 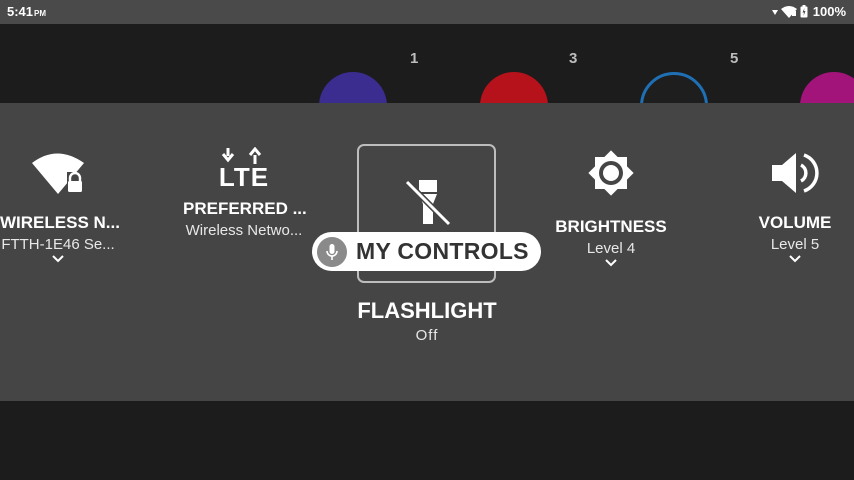 I want to click on status-time: 5:41PM, so click(x=26, y=11).